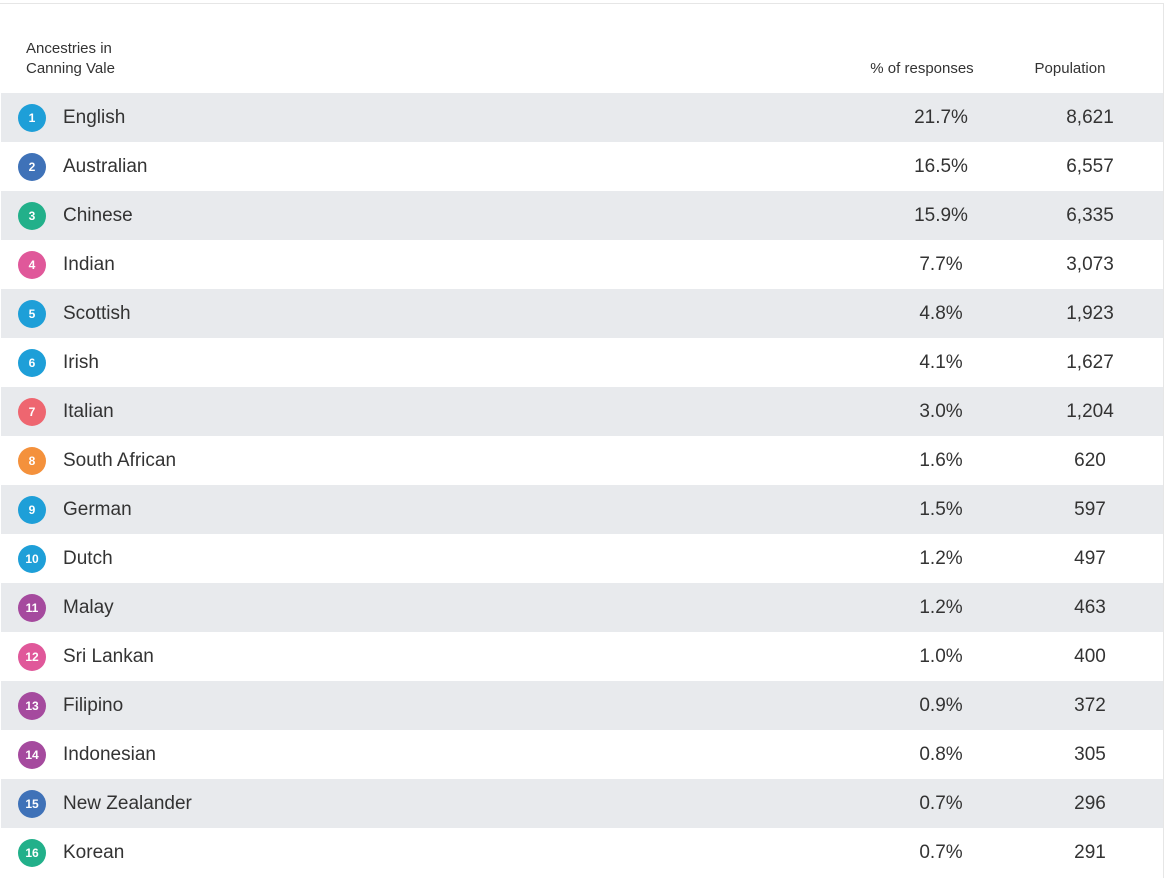  Describe the element at coordinates (32, 559) in the screenshot. I see `rank-badge: 10` at that location.